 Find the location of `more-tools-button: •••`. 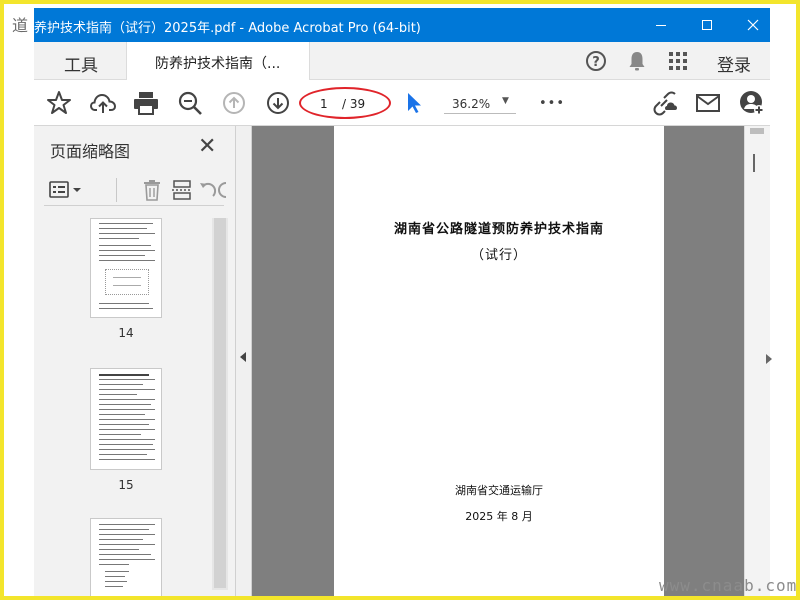

more-tools-button: ••• is located at coordinates (552, 103).